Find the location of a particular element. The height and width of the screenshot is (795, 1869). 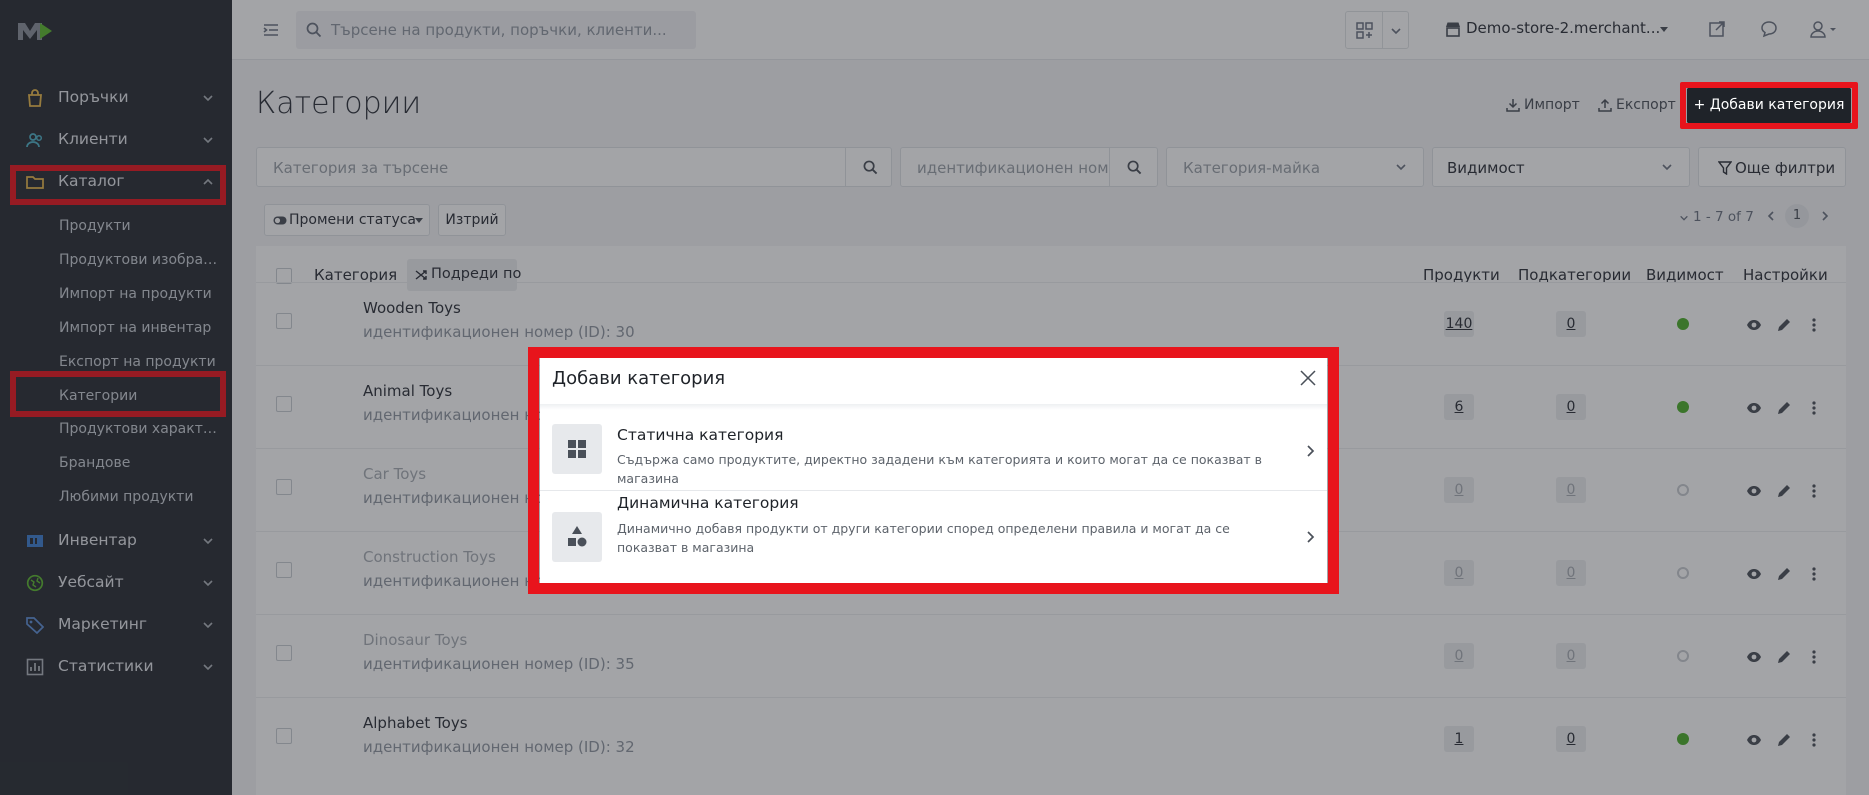

close-icon is located at coordinates (1308, 378).